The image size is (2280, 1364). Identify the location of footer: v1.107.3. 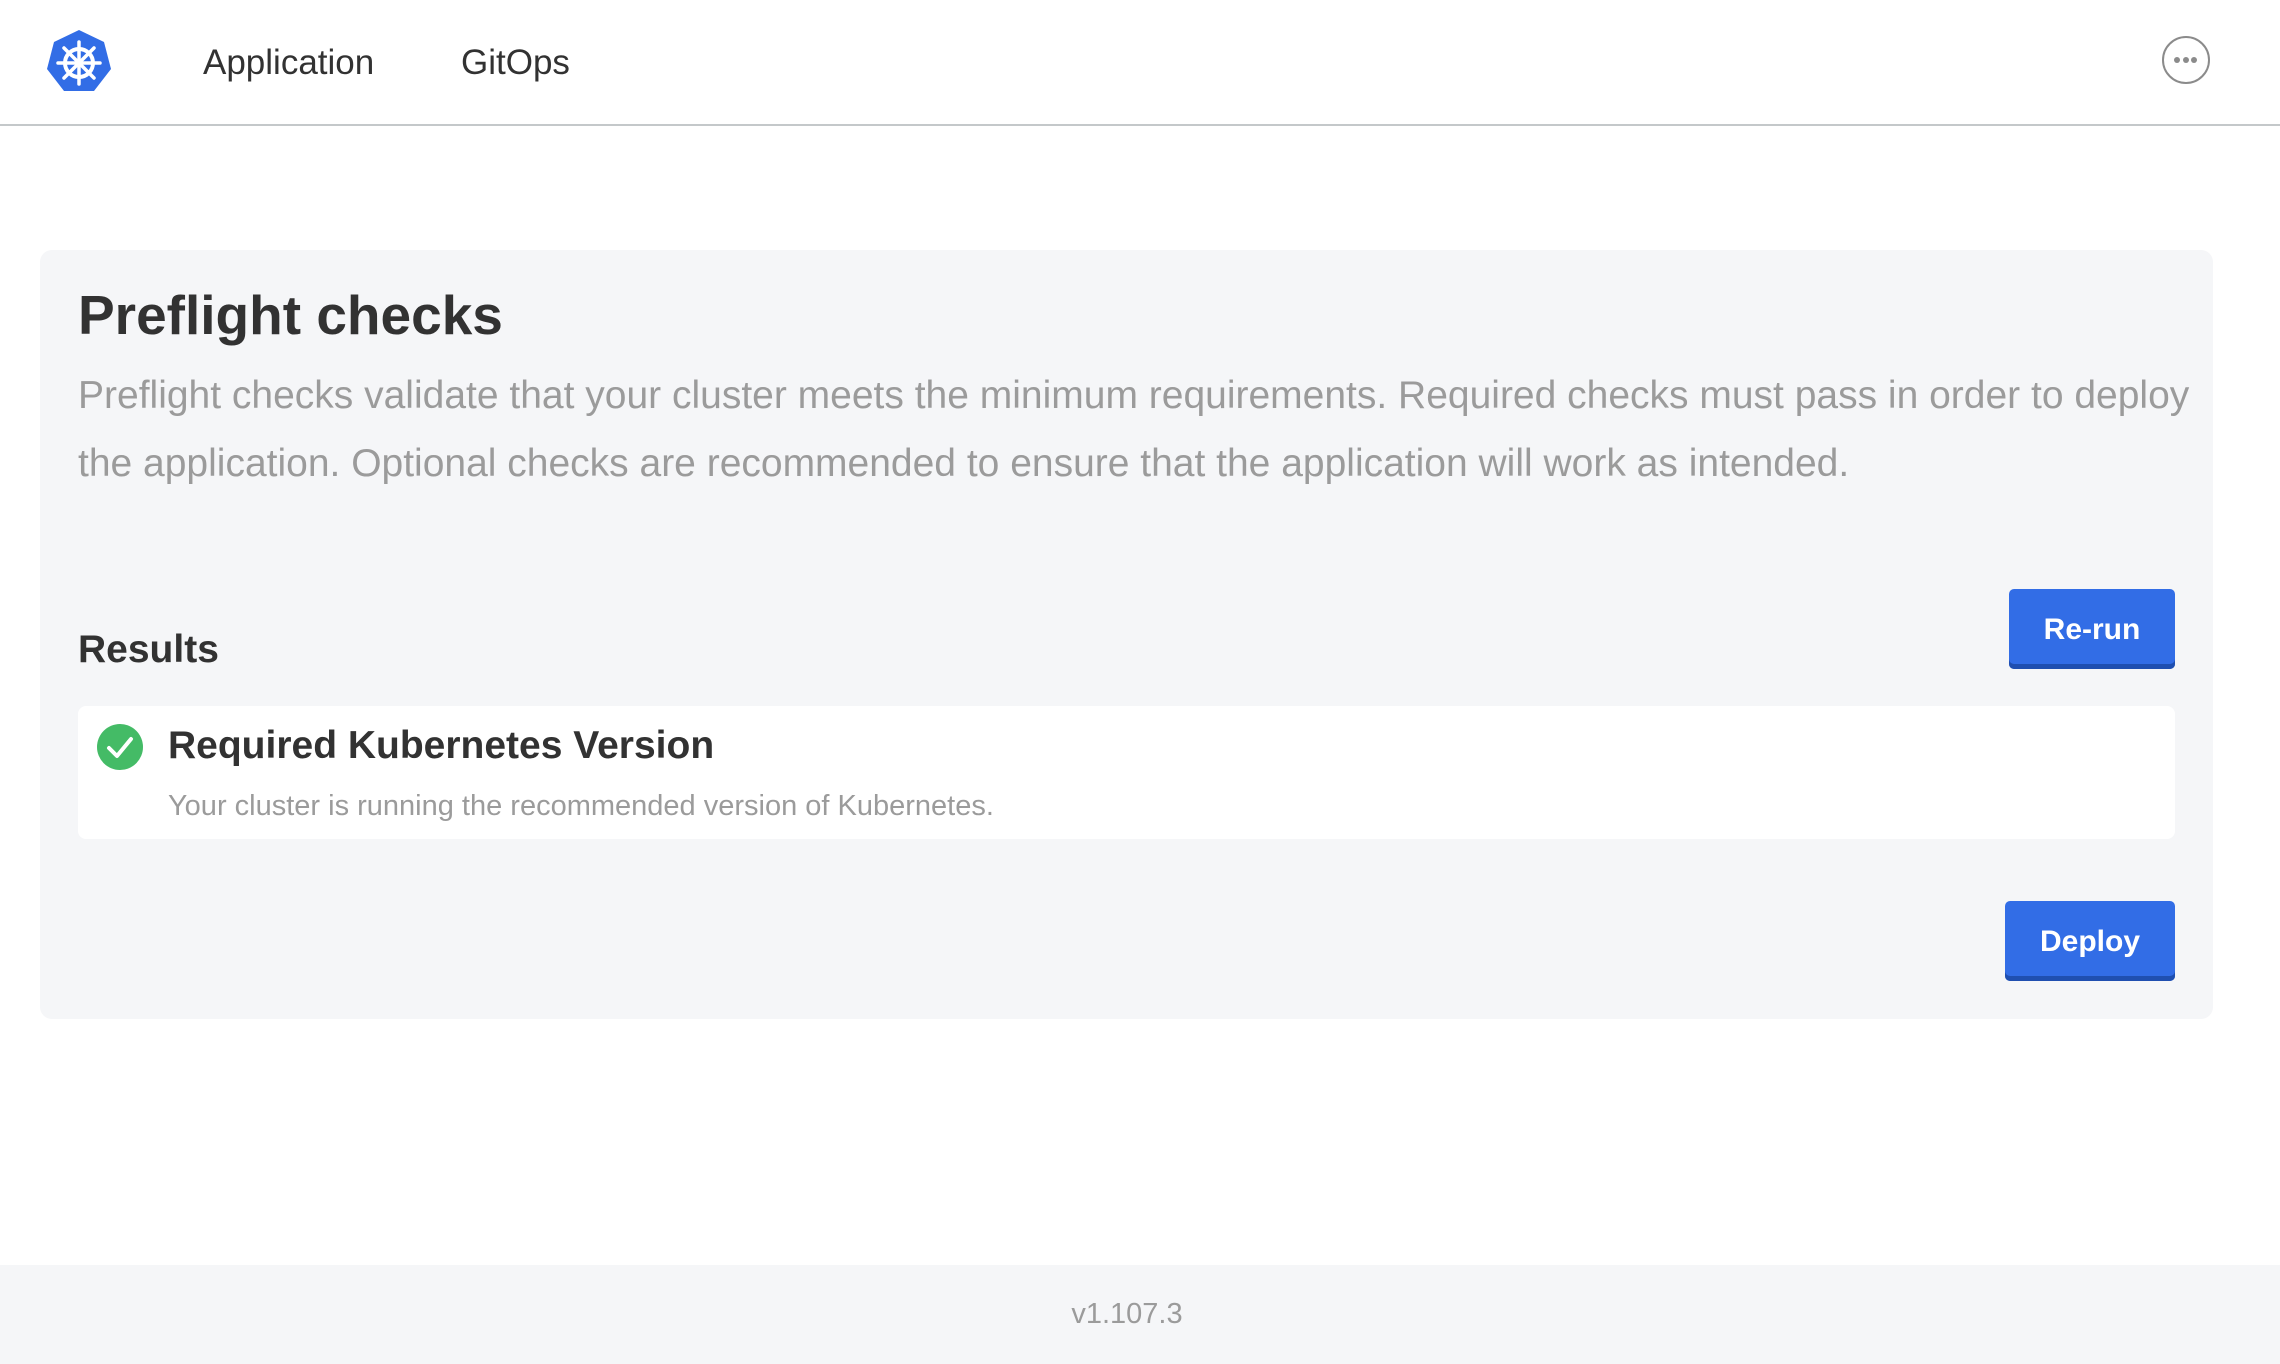
(1140, 1314).